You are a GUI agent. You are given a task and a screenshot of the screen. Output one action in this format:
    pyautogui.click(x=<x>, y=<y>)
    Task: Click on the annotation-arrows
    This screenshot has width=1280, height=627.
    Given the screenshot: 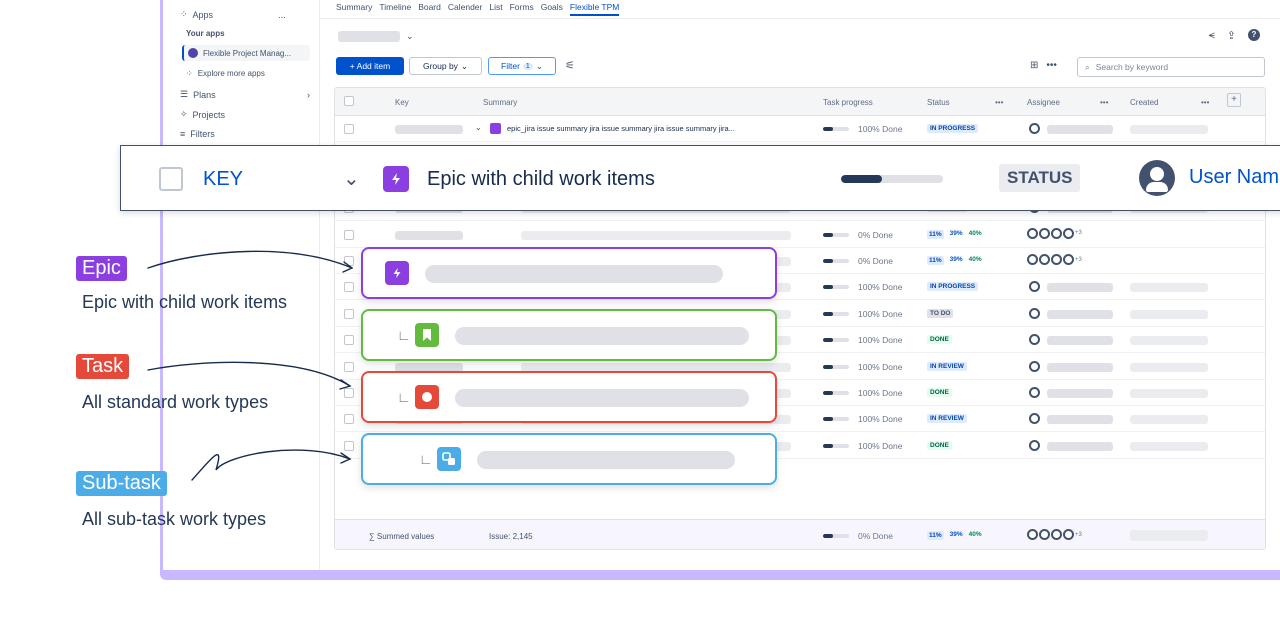 What is the action you would take?
    pyautogui.click(x=250, y=365)
    